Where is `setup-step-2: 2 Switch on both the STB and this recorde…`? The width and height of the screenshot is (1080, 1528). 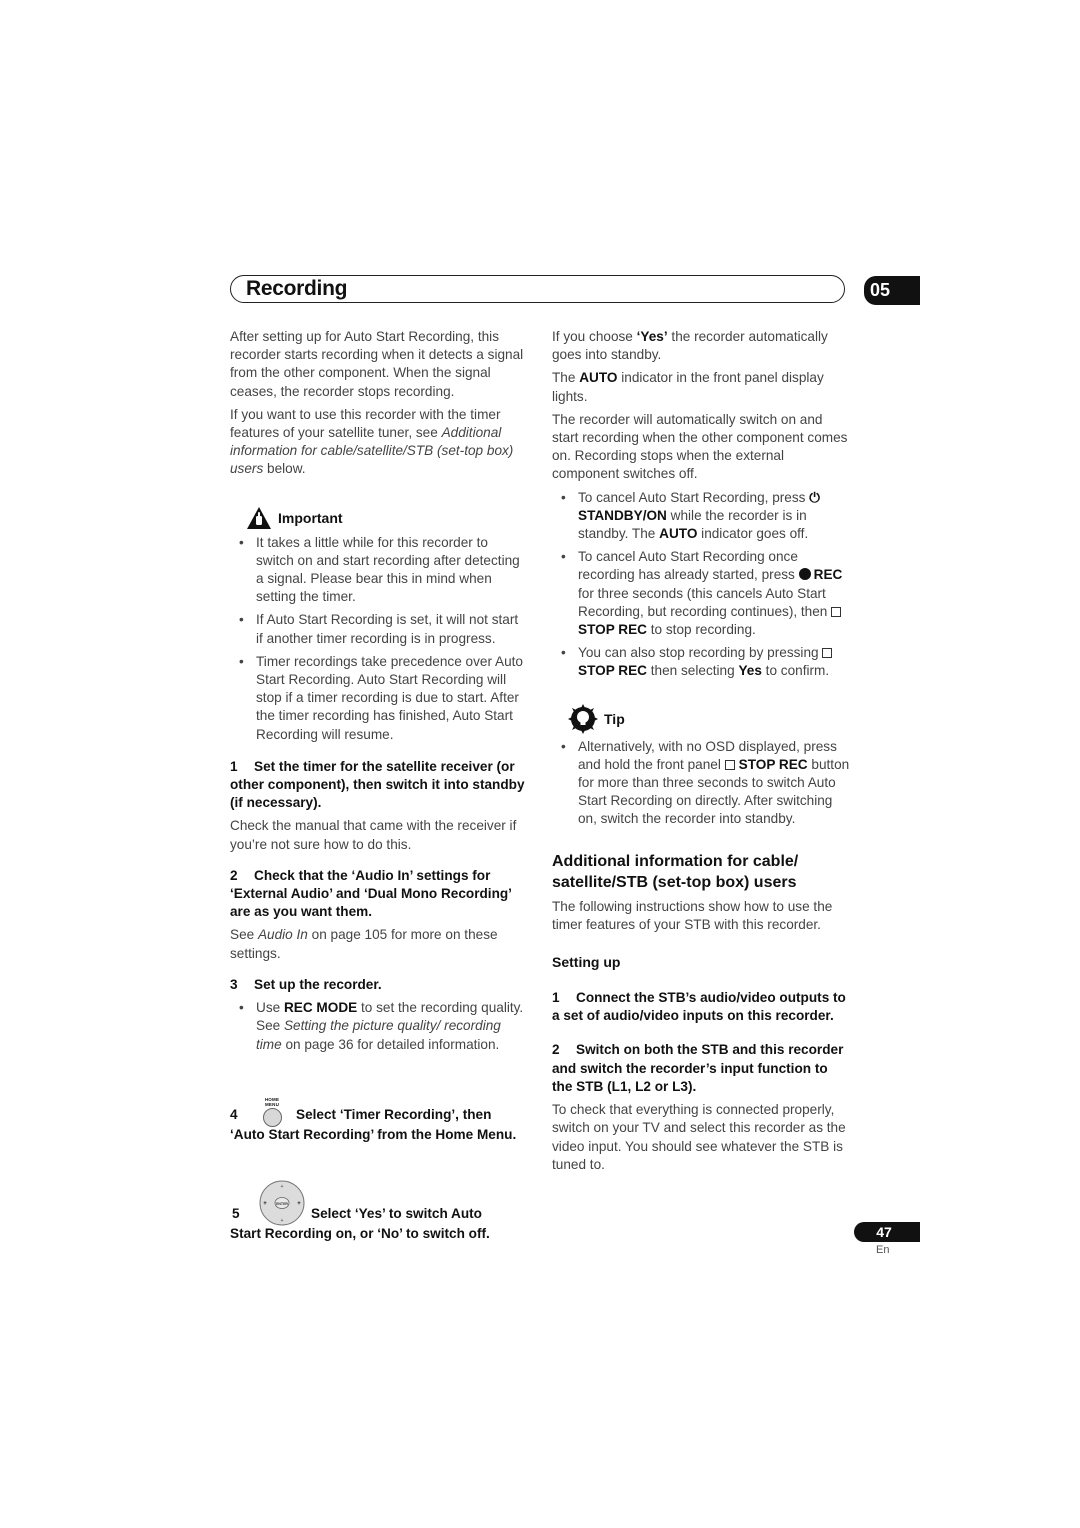
setup-step-2: 2 Switch on both the STB and this recorde… is located at coordinates (698, 1068).